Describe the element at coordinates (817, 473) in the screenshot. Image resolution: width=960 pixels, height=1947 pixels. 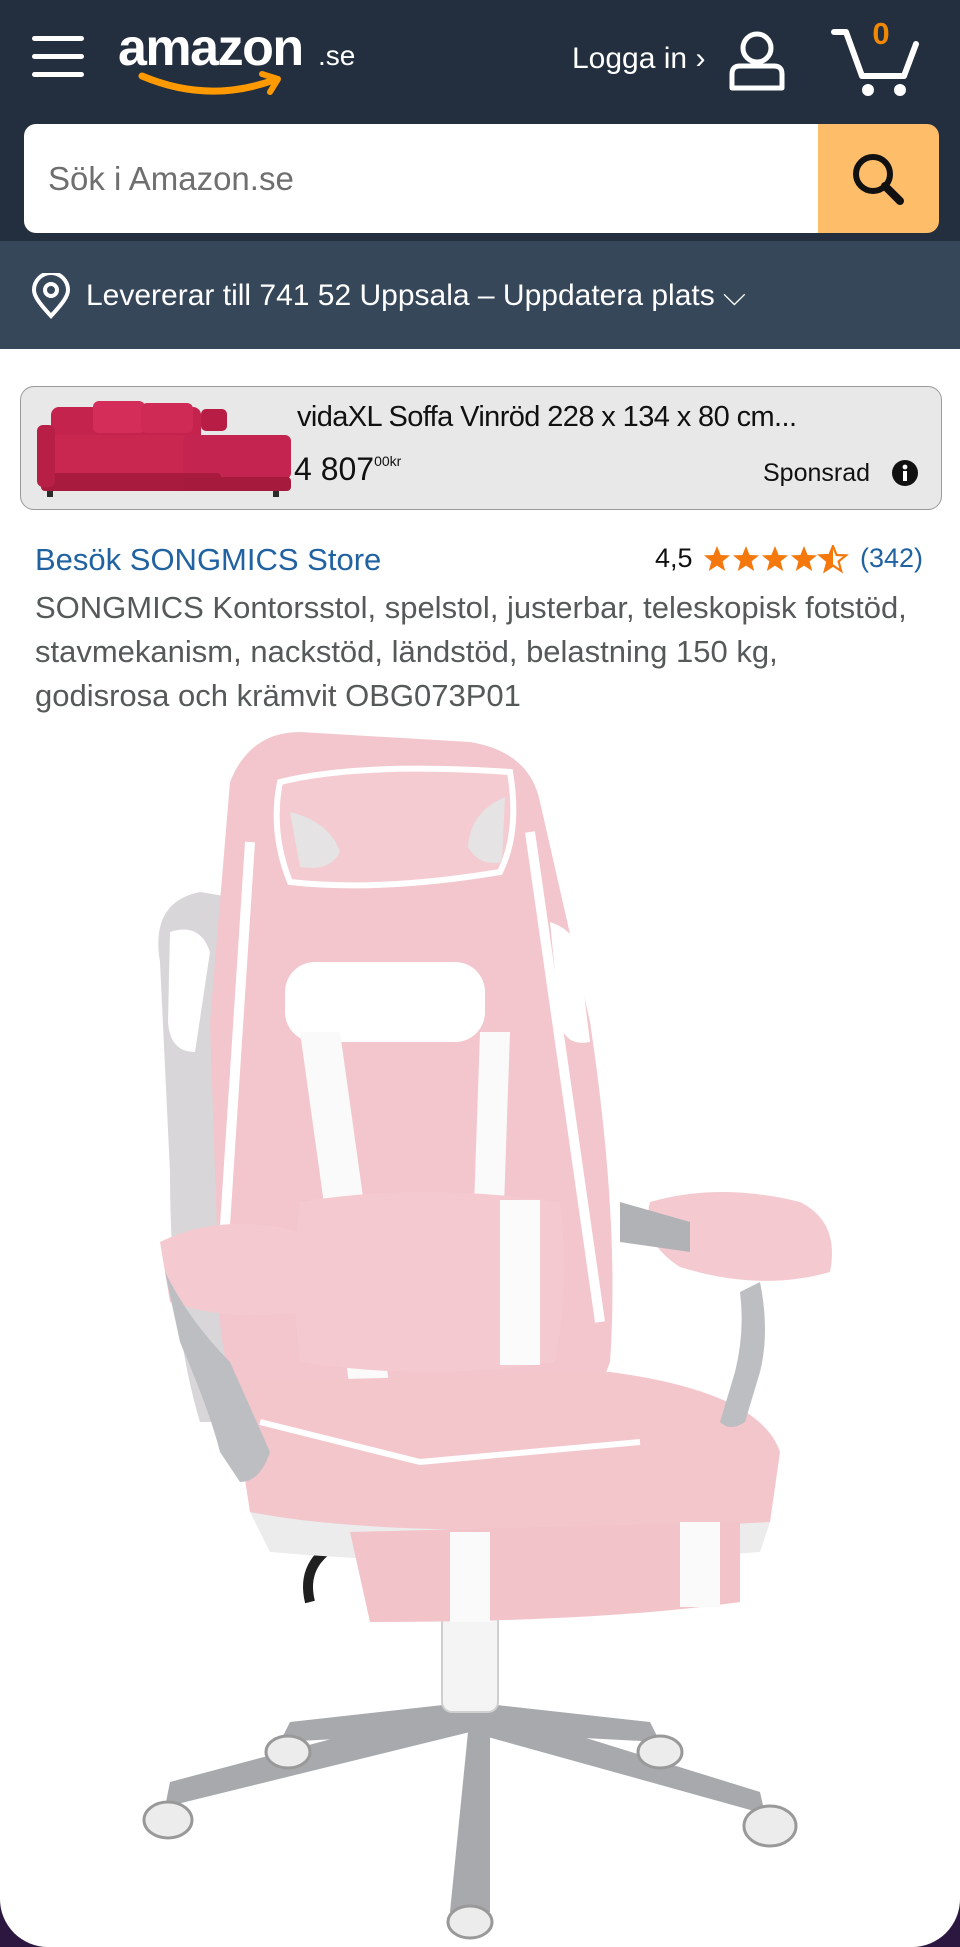
I see `sponsored-label: Sponsrad` at that location.